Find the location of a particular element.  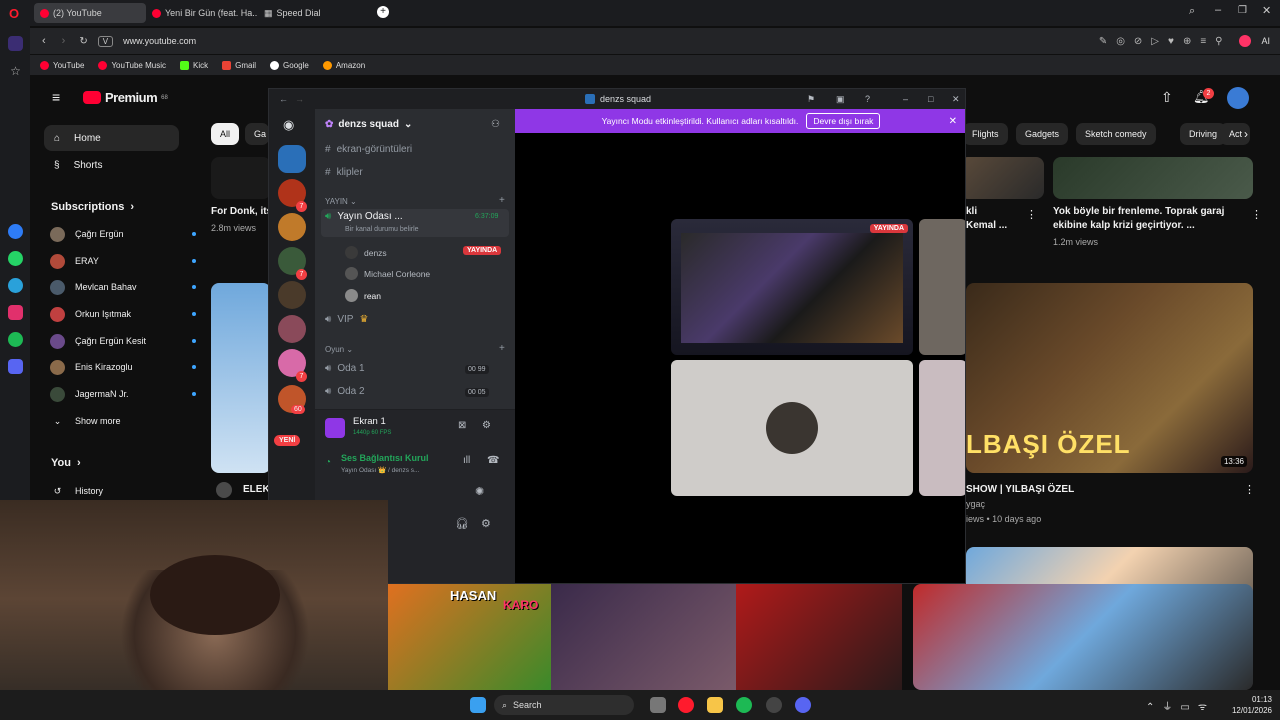

noise-icon: ıll is located at coordinates (466, 460).